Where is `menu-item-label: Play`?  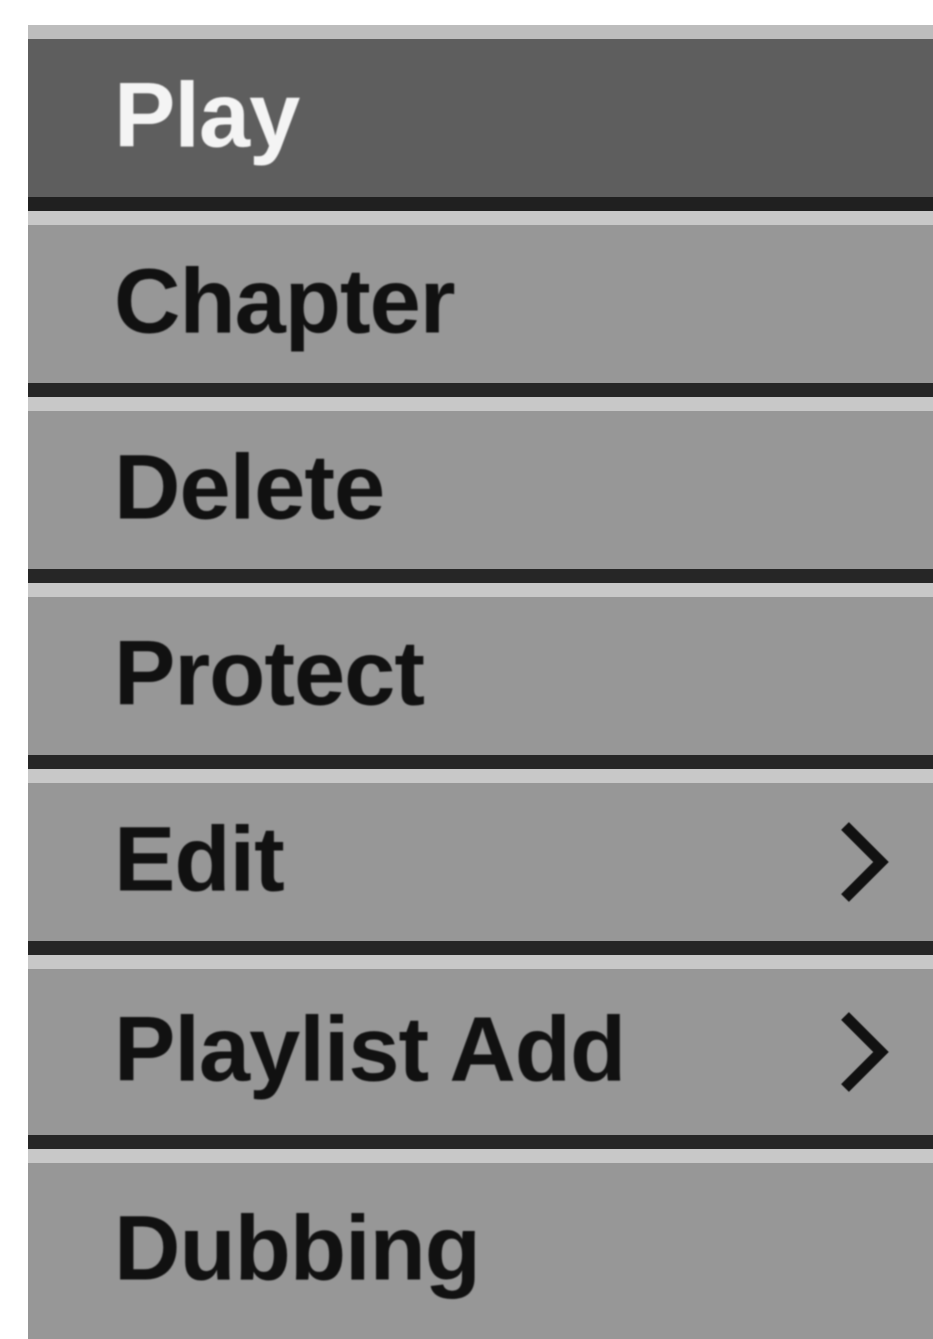
menu-item-label: Play is located at coordinates (207, 115).